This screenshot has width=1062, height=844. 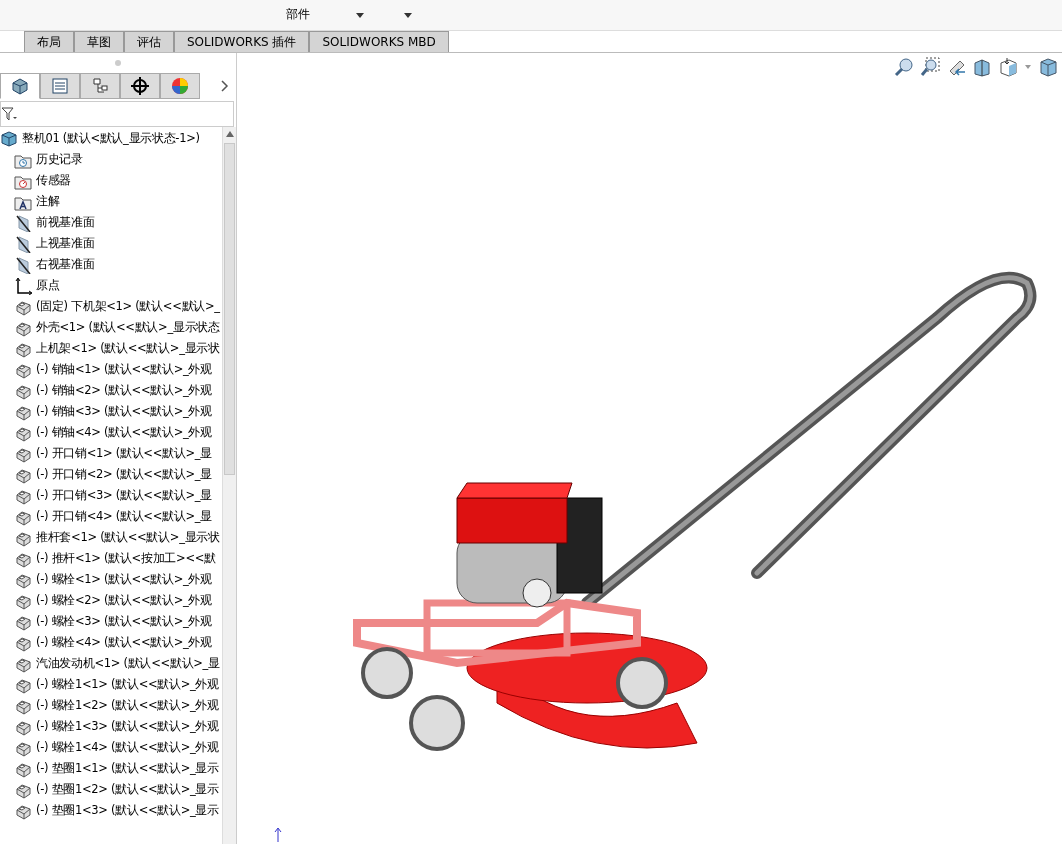 I want to click on tree-item: 上机架<1> (默认<<默认>_显示状, so click(x=128, y=348).